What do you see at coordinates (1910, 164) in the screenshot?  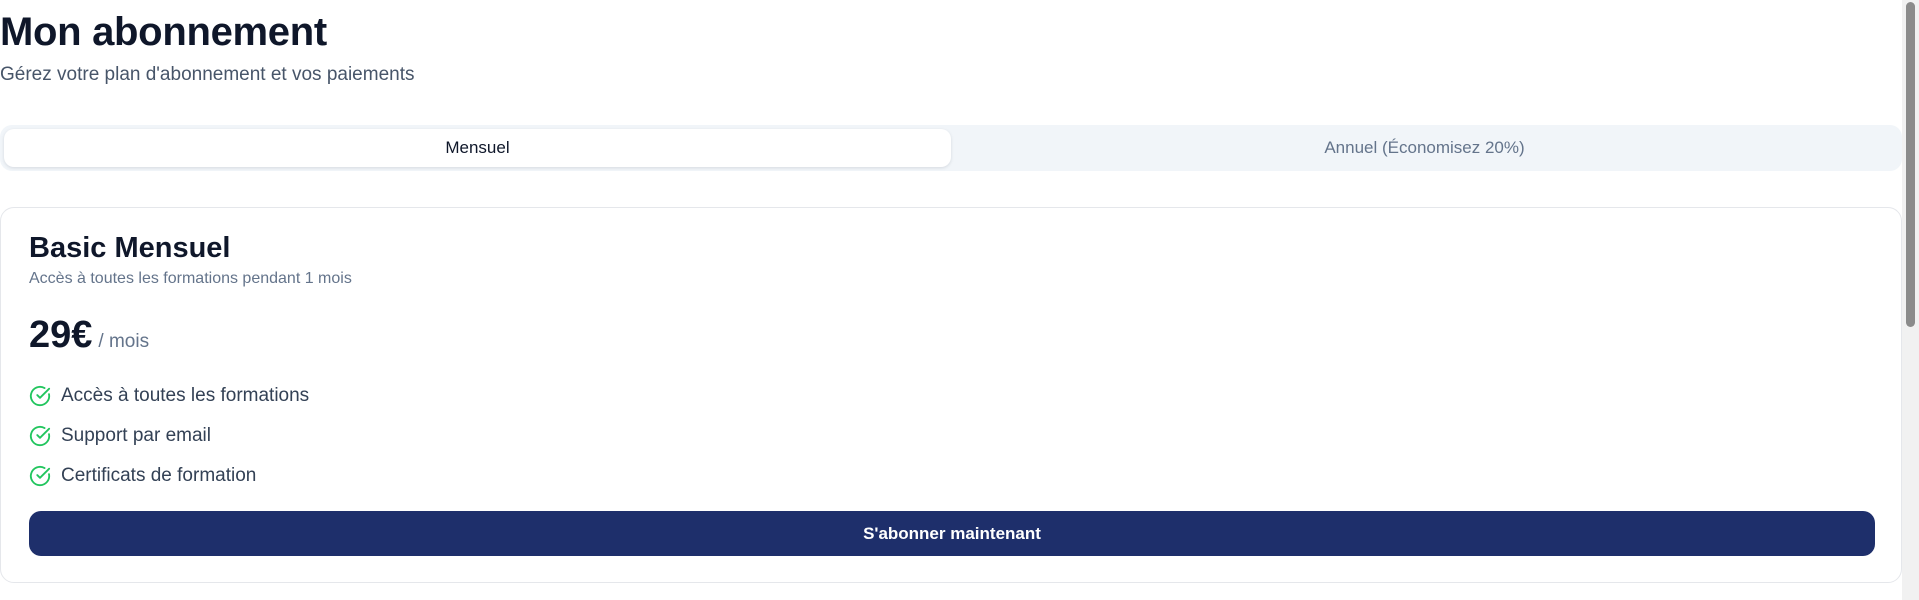 I see `scrollbar-thumb` at bounding box center [1910, 164].